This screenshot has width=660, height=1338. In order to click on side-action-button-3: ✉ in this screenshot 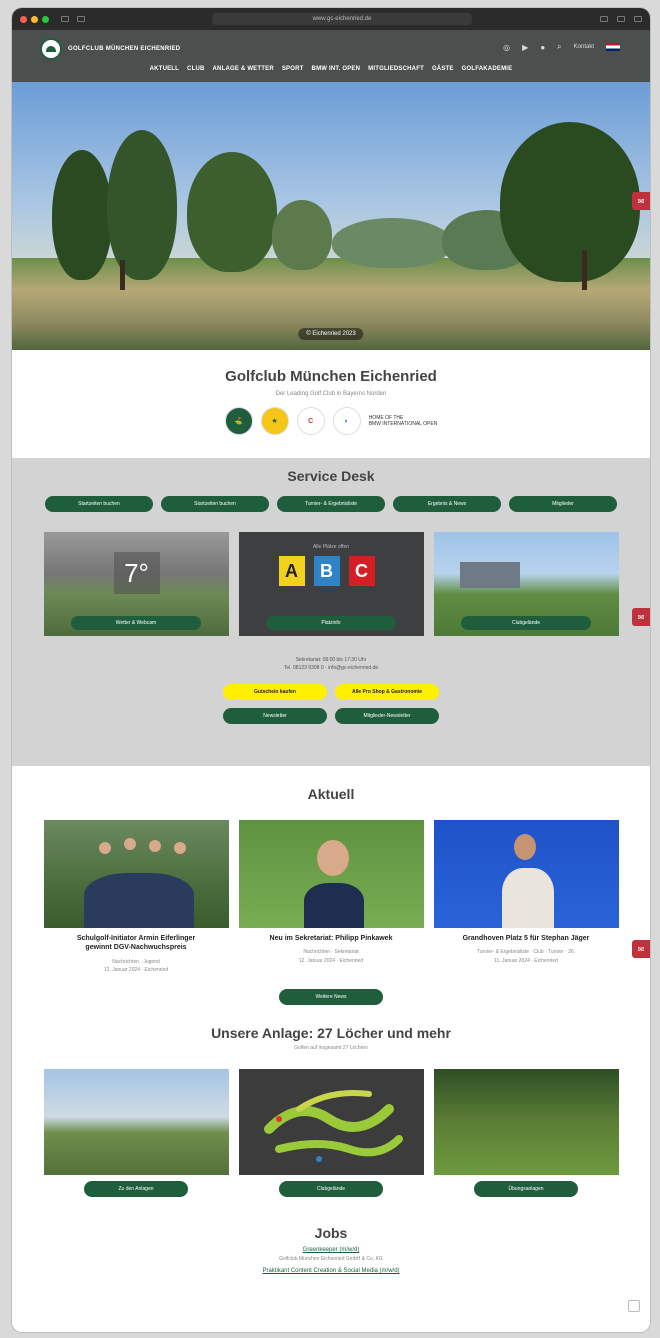, I will do `click(641, 949)`.